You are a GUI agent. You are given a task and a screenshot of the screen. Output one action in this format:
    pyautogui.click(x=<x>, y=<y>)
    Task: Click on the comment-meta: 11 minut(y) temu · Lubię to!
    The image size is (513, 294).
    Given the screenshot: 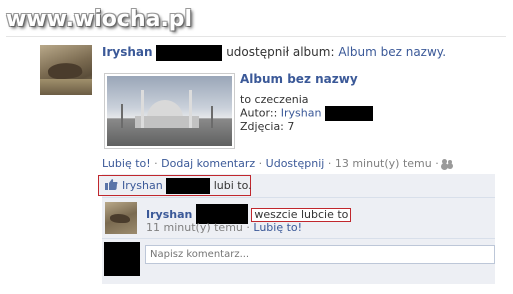 What is the action you would take?
    pyautogui.click(x=224, y=227)
    